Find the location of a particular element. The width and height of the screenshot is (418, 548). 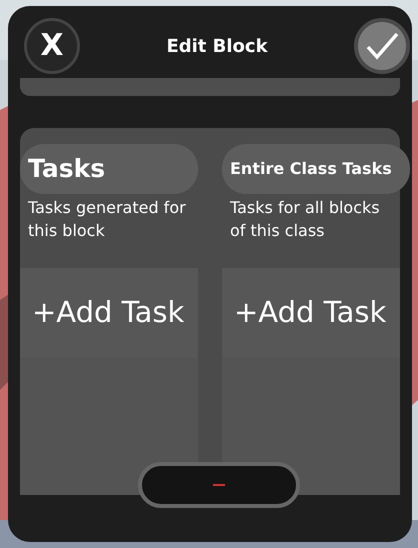

section-title: Tasks is located at coordinates (109, 169).